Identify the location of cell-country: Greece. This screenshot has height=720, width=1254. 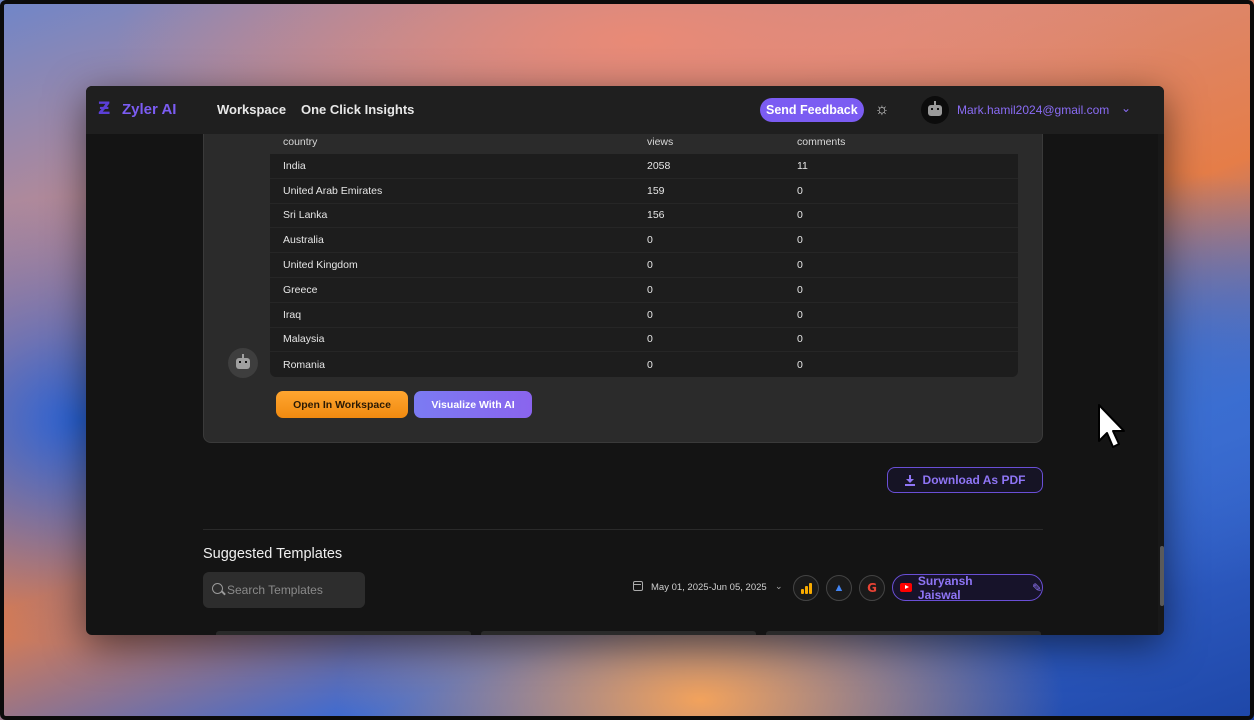
(300, 289).